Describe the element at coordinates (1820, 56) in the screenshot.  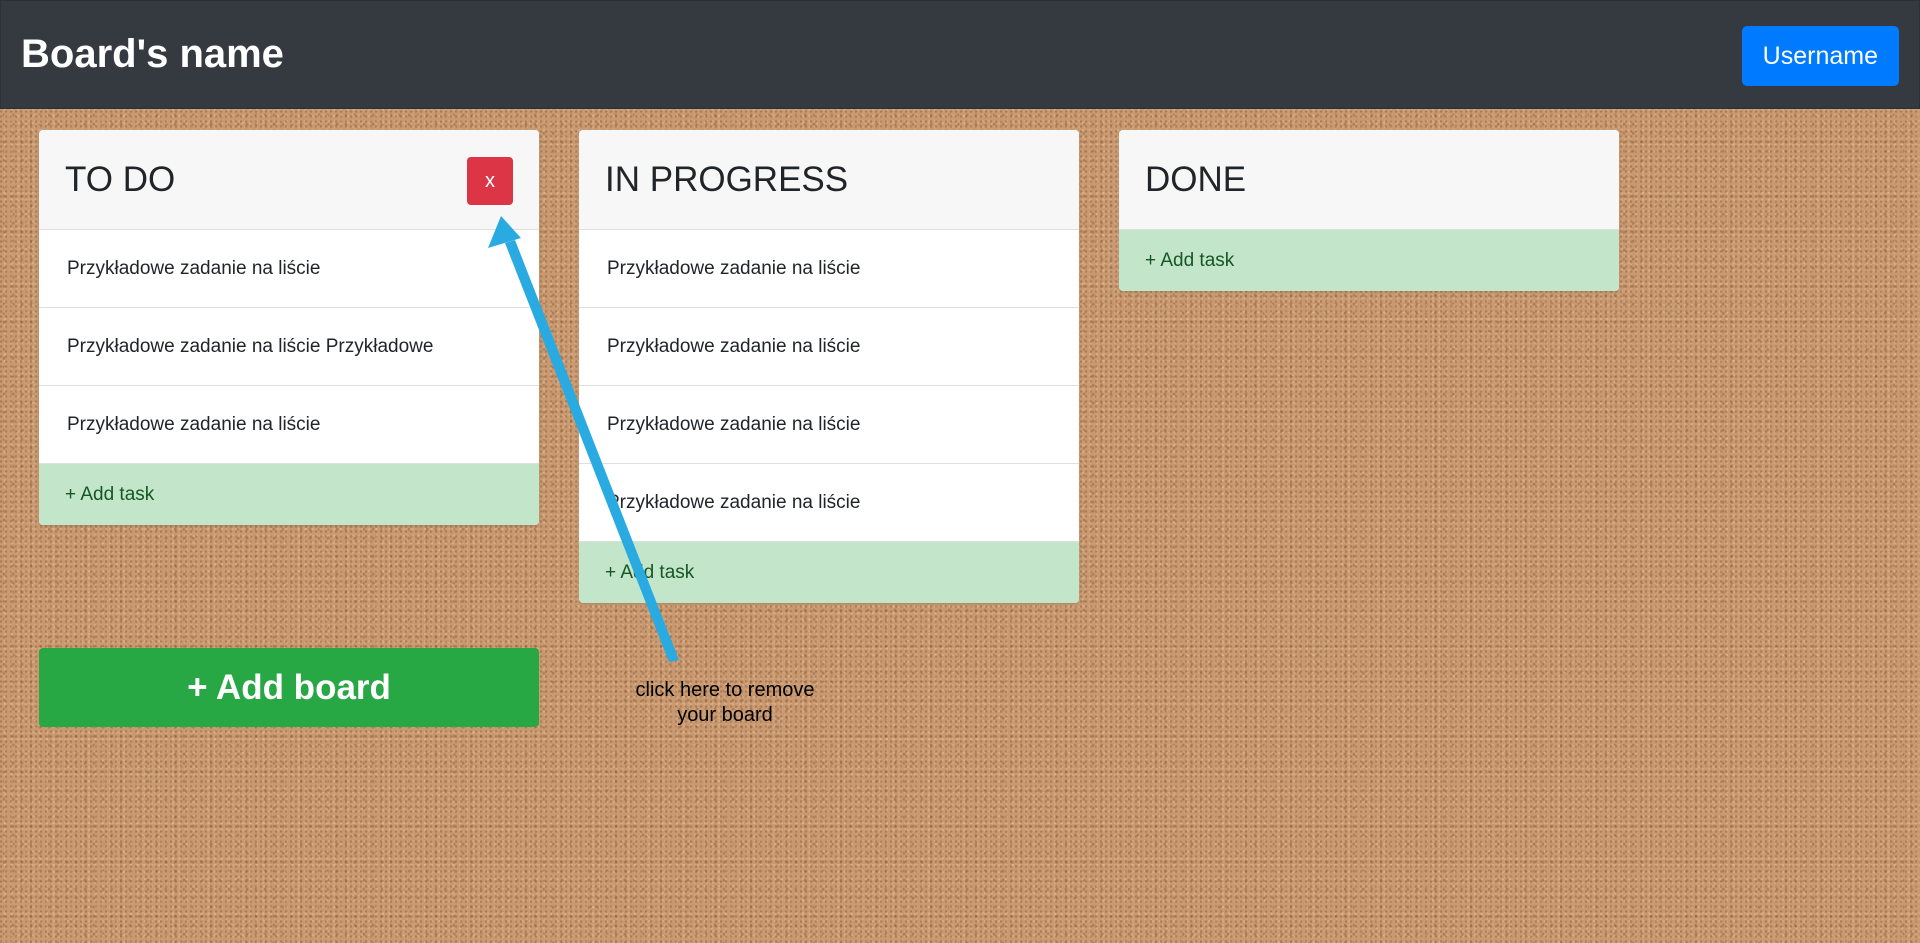
I see `username-button: Username` at that location.